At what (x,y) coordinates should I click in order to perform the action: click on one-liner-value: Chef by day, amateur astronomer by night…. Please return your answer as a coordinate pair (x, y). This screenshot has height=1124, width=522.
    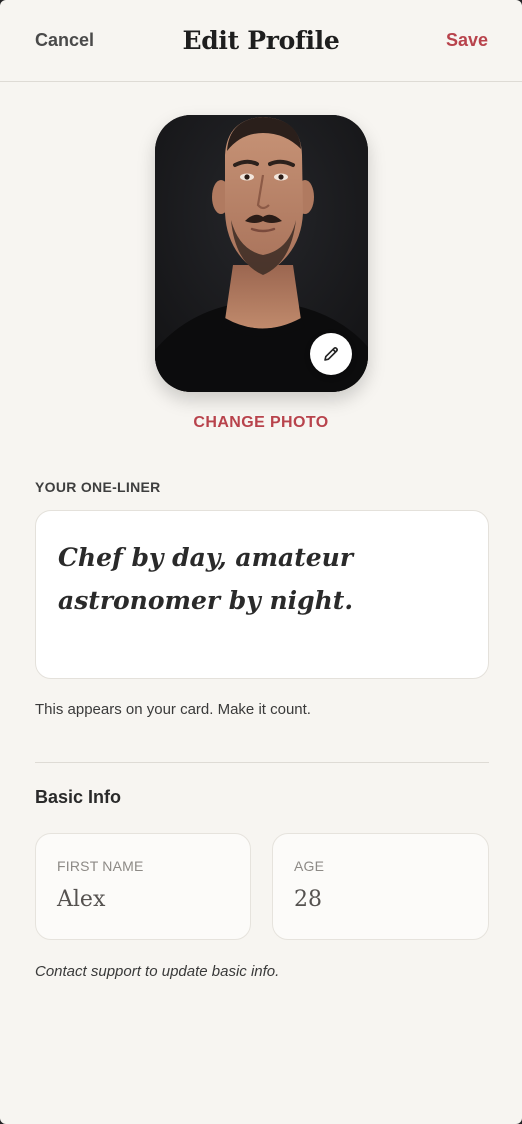
    Looking at the image, I should click on (206, 579).